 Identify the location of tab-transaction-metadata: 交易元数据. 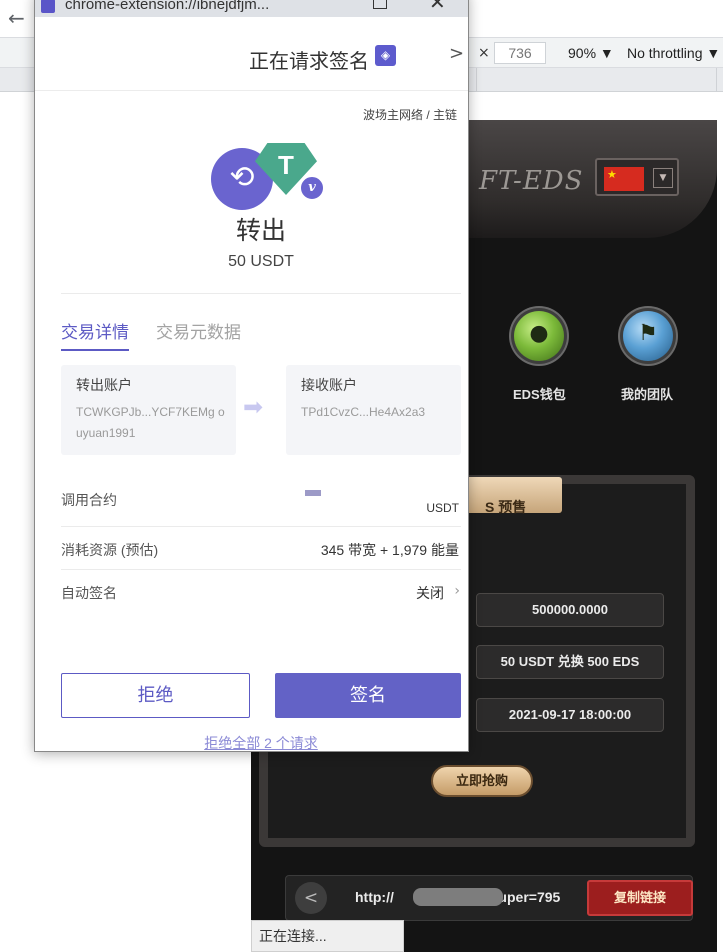
(198, 330).